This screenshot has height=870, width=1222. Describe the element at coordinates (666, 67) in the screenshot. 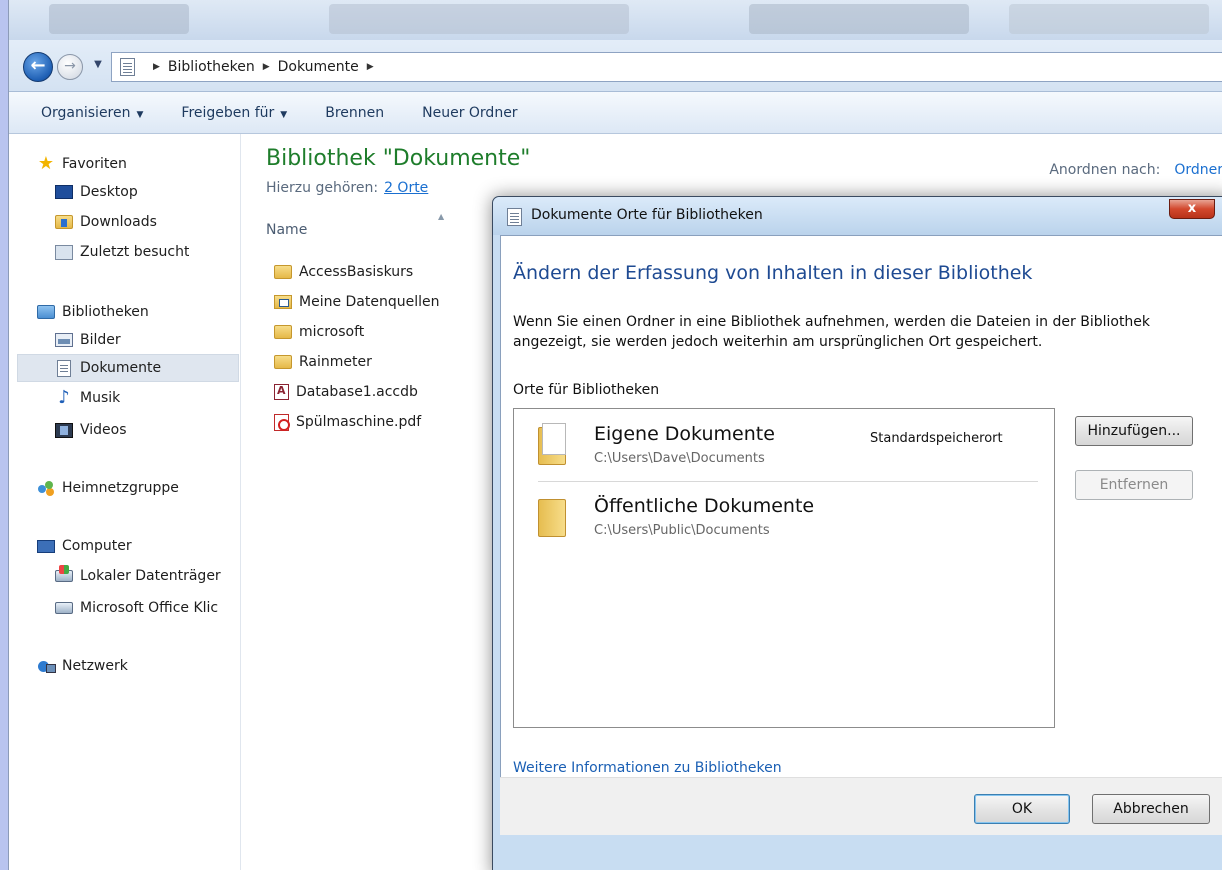

I see `address-path: ▶ Bibliotheken ▶ Dokumente ▶` at that location.